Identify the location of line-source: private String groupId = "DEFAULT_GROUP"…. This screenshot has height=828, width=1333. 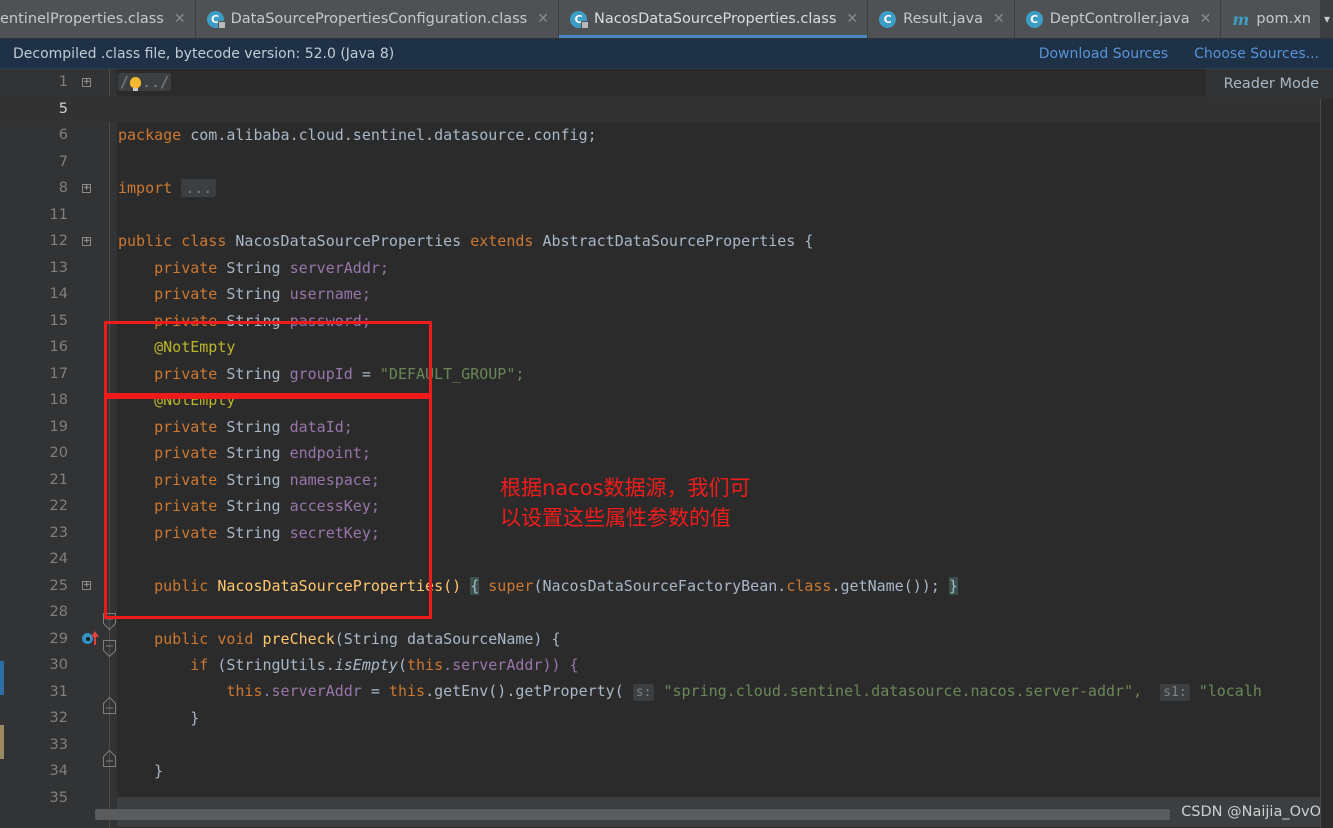
(721, 374).